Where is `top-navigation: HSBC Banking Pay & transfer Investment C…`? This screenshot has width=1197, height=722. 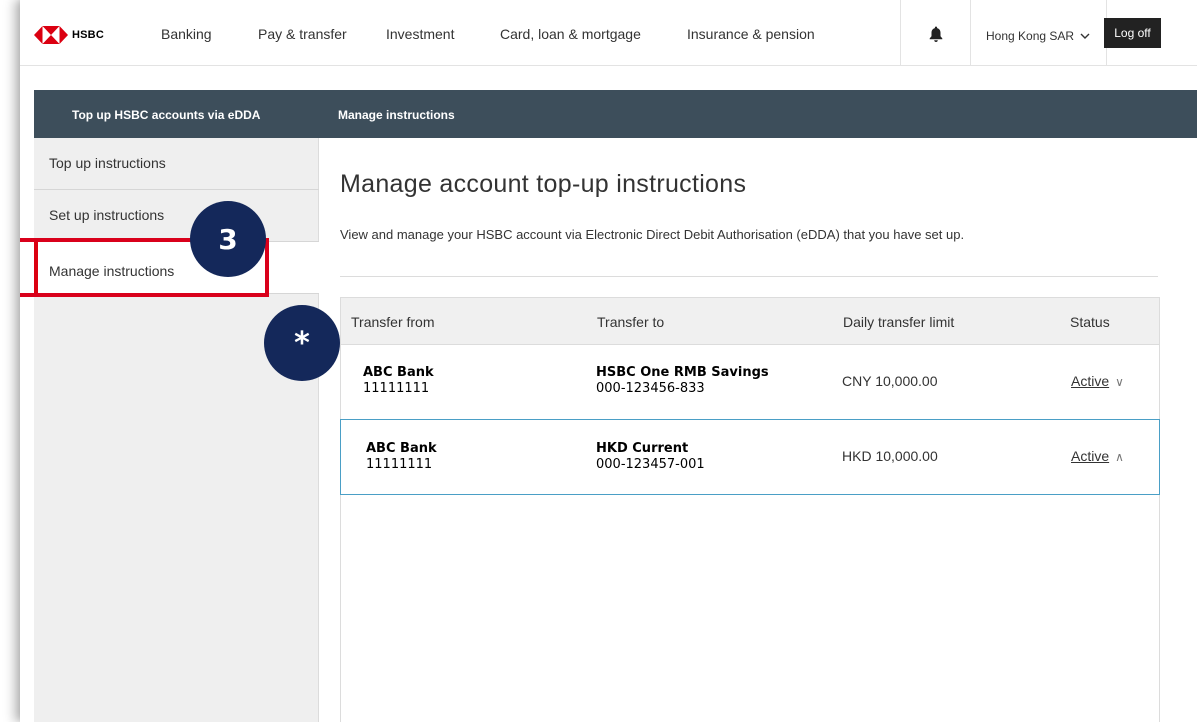 top-navigation: HSBC Banking Pay & transfer Investment C… is located at coordinates (608, 33).